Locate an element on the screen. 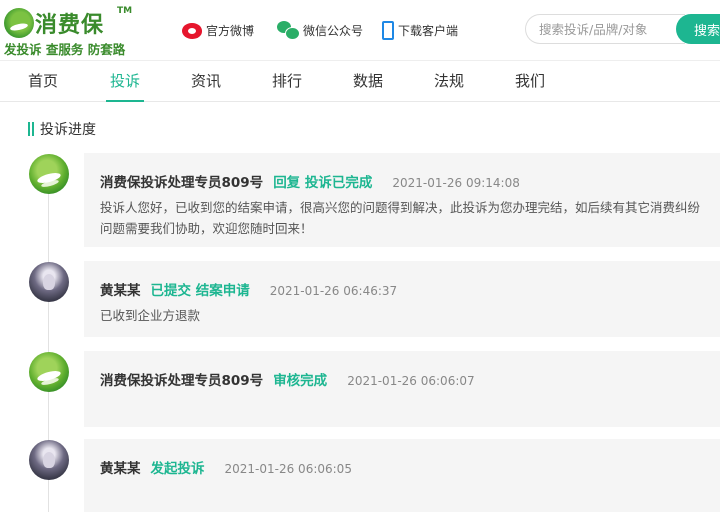  entry-time: 2021-01-26 09:14:08 is located at coordinates (456, 183).